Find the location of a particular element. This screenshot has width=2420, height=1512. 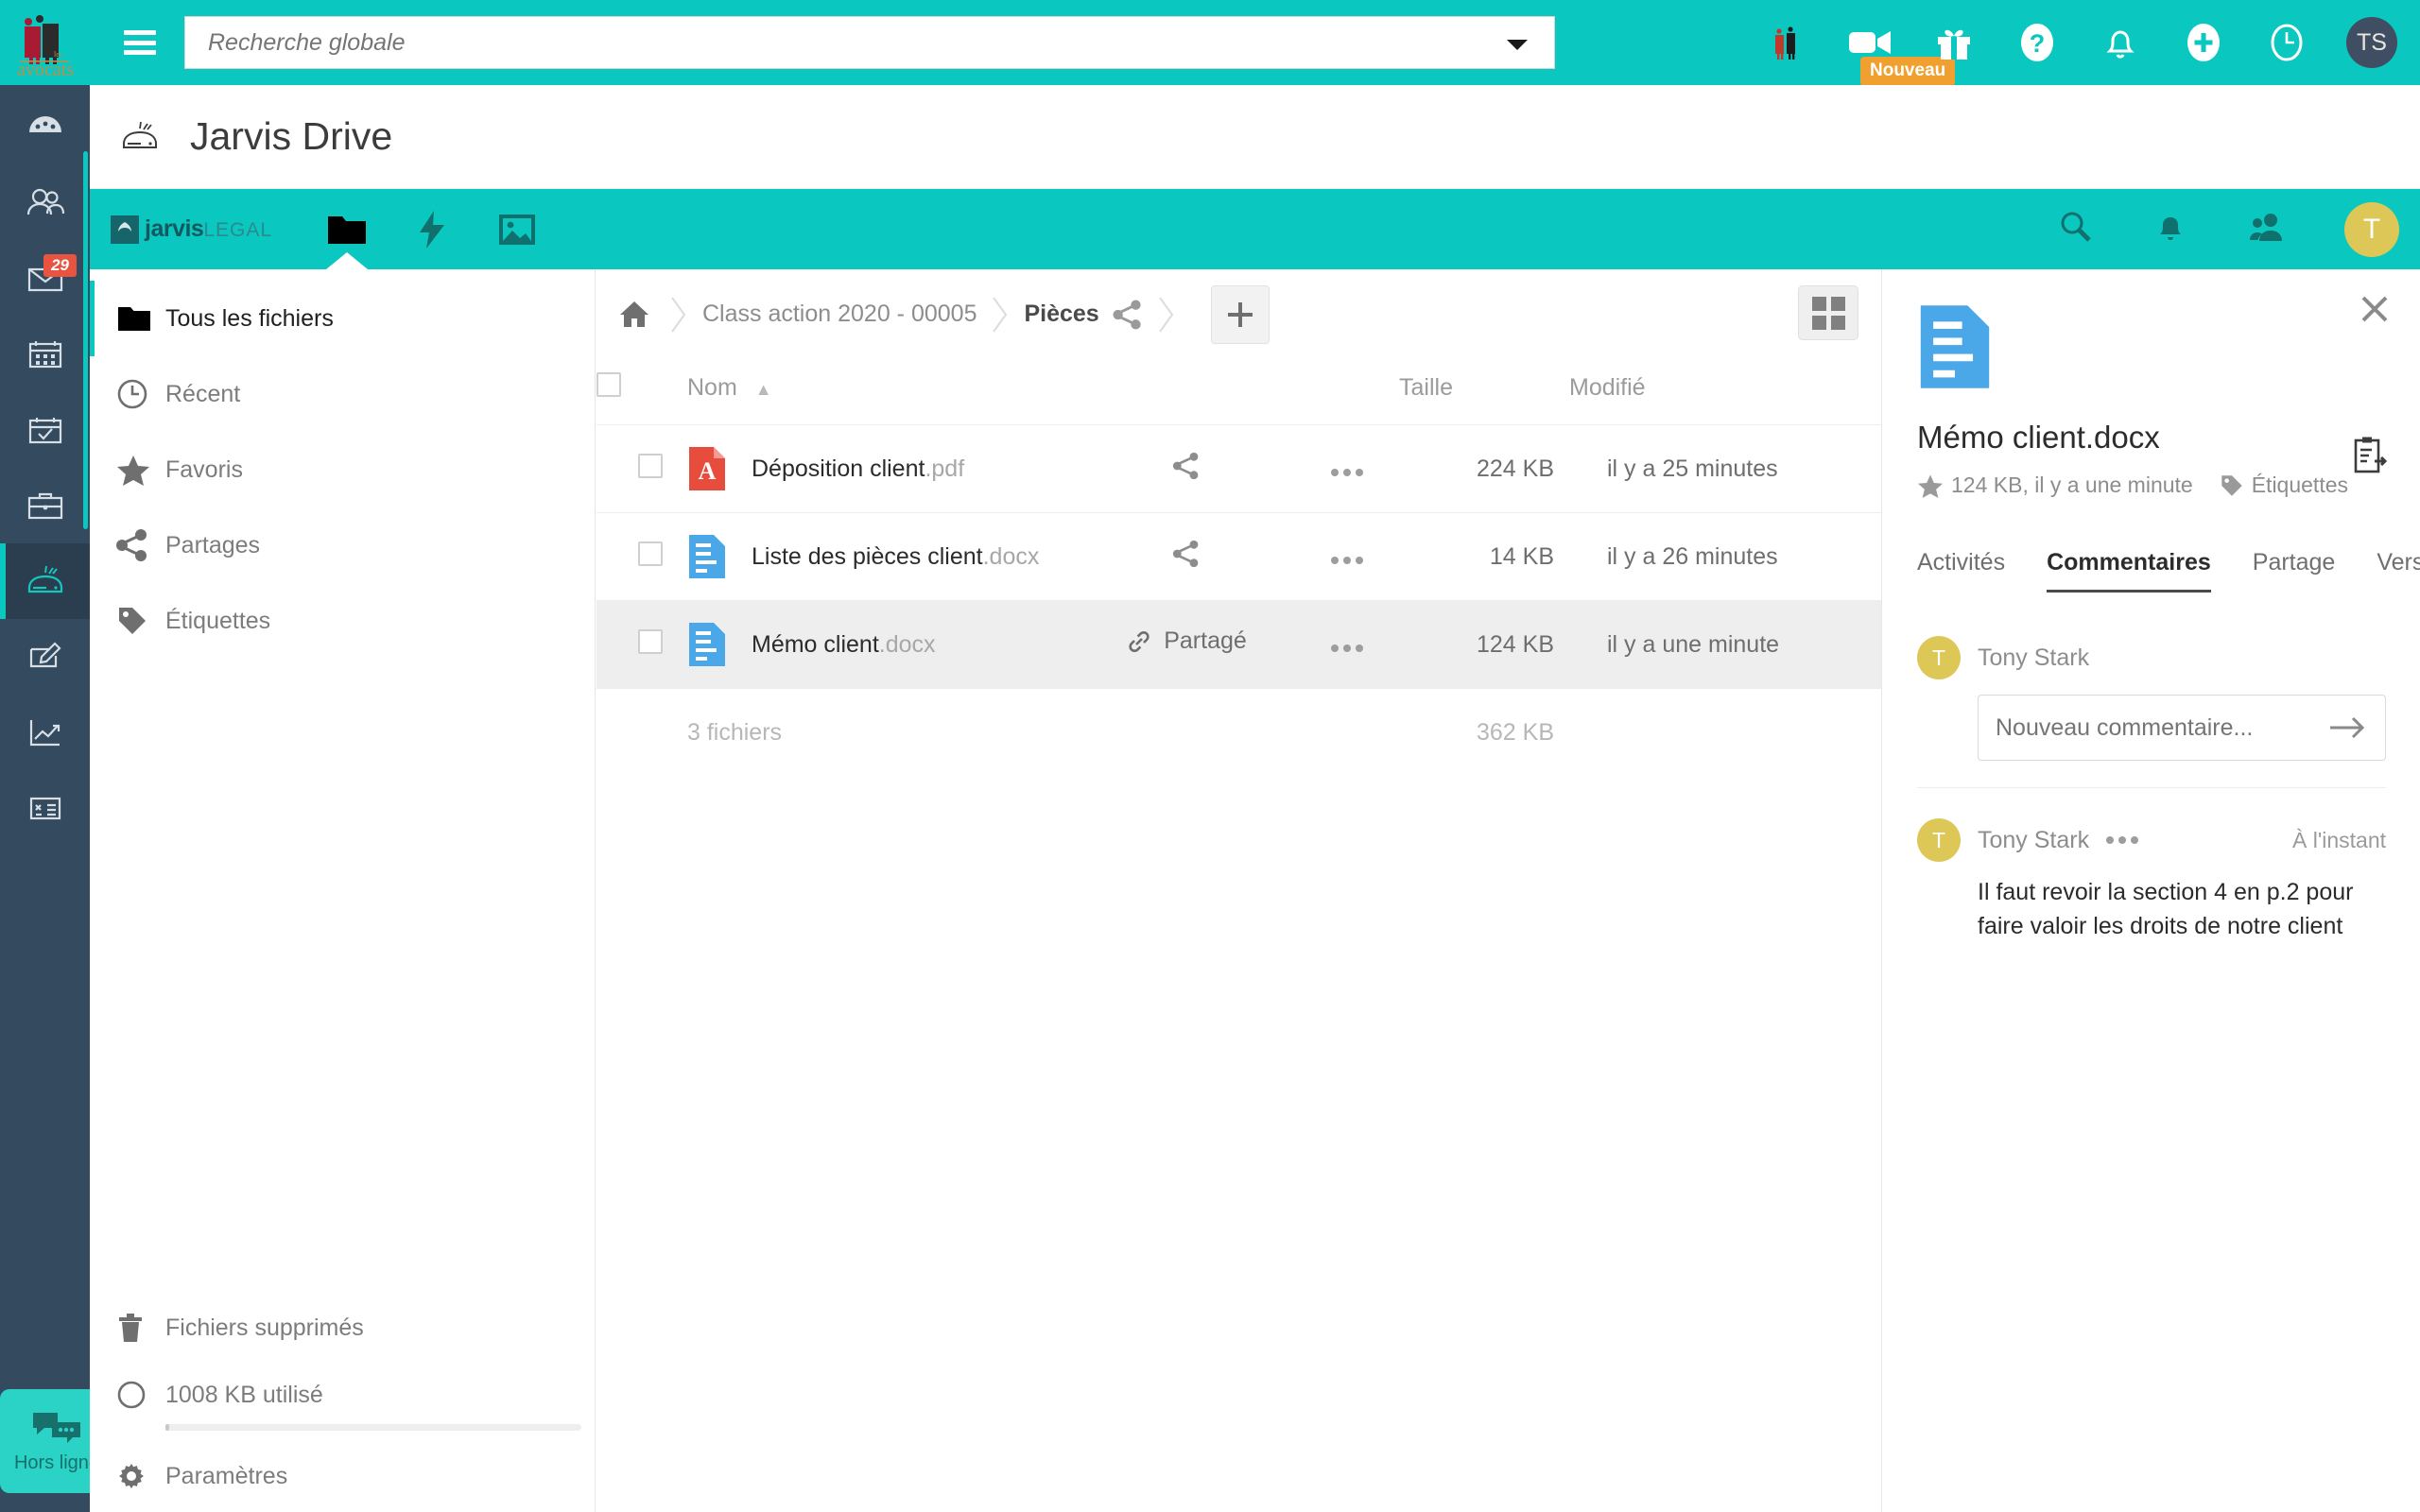

sidebar-item-tags: Étiquettes is located at coordinates (342, 621).